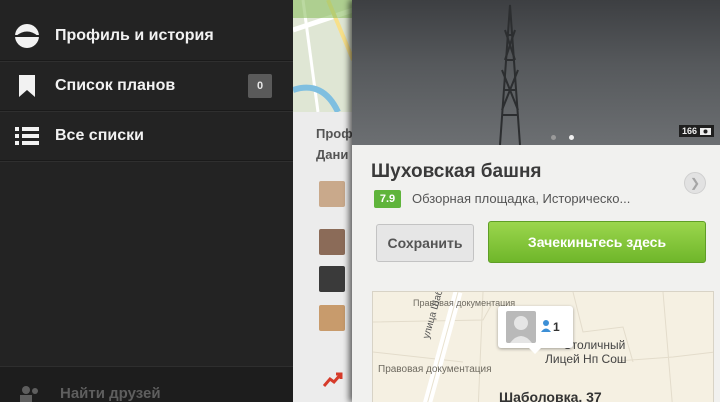 This screenshot has height=402, width=720. Describe the element at coordinates (149, 136) in the screenshot. I see `sidebar-item-all-lists: Все списки` at that location.